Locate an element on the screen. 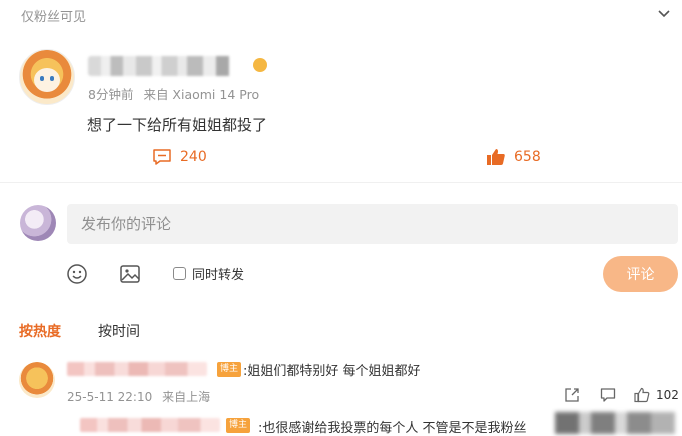 The image size is (682, 436). crown-badge-icon is located at coordinates (260, 65).